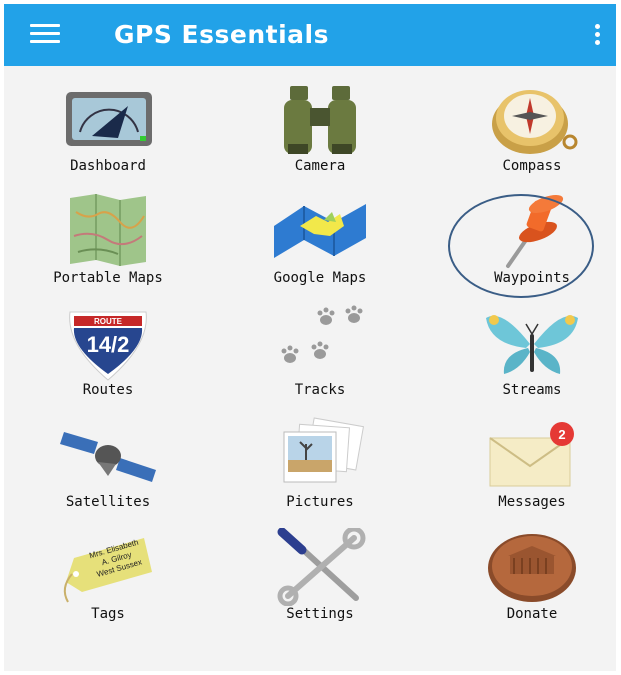  Describe the element at coordinates (108, 166) in the screenshot. I see `tile-label: Dashboard` at that location.